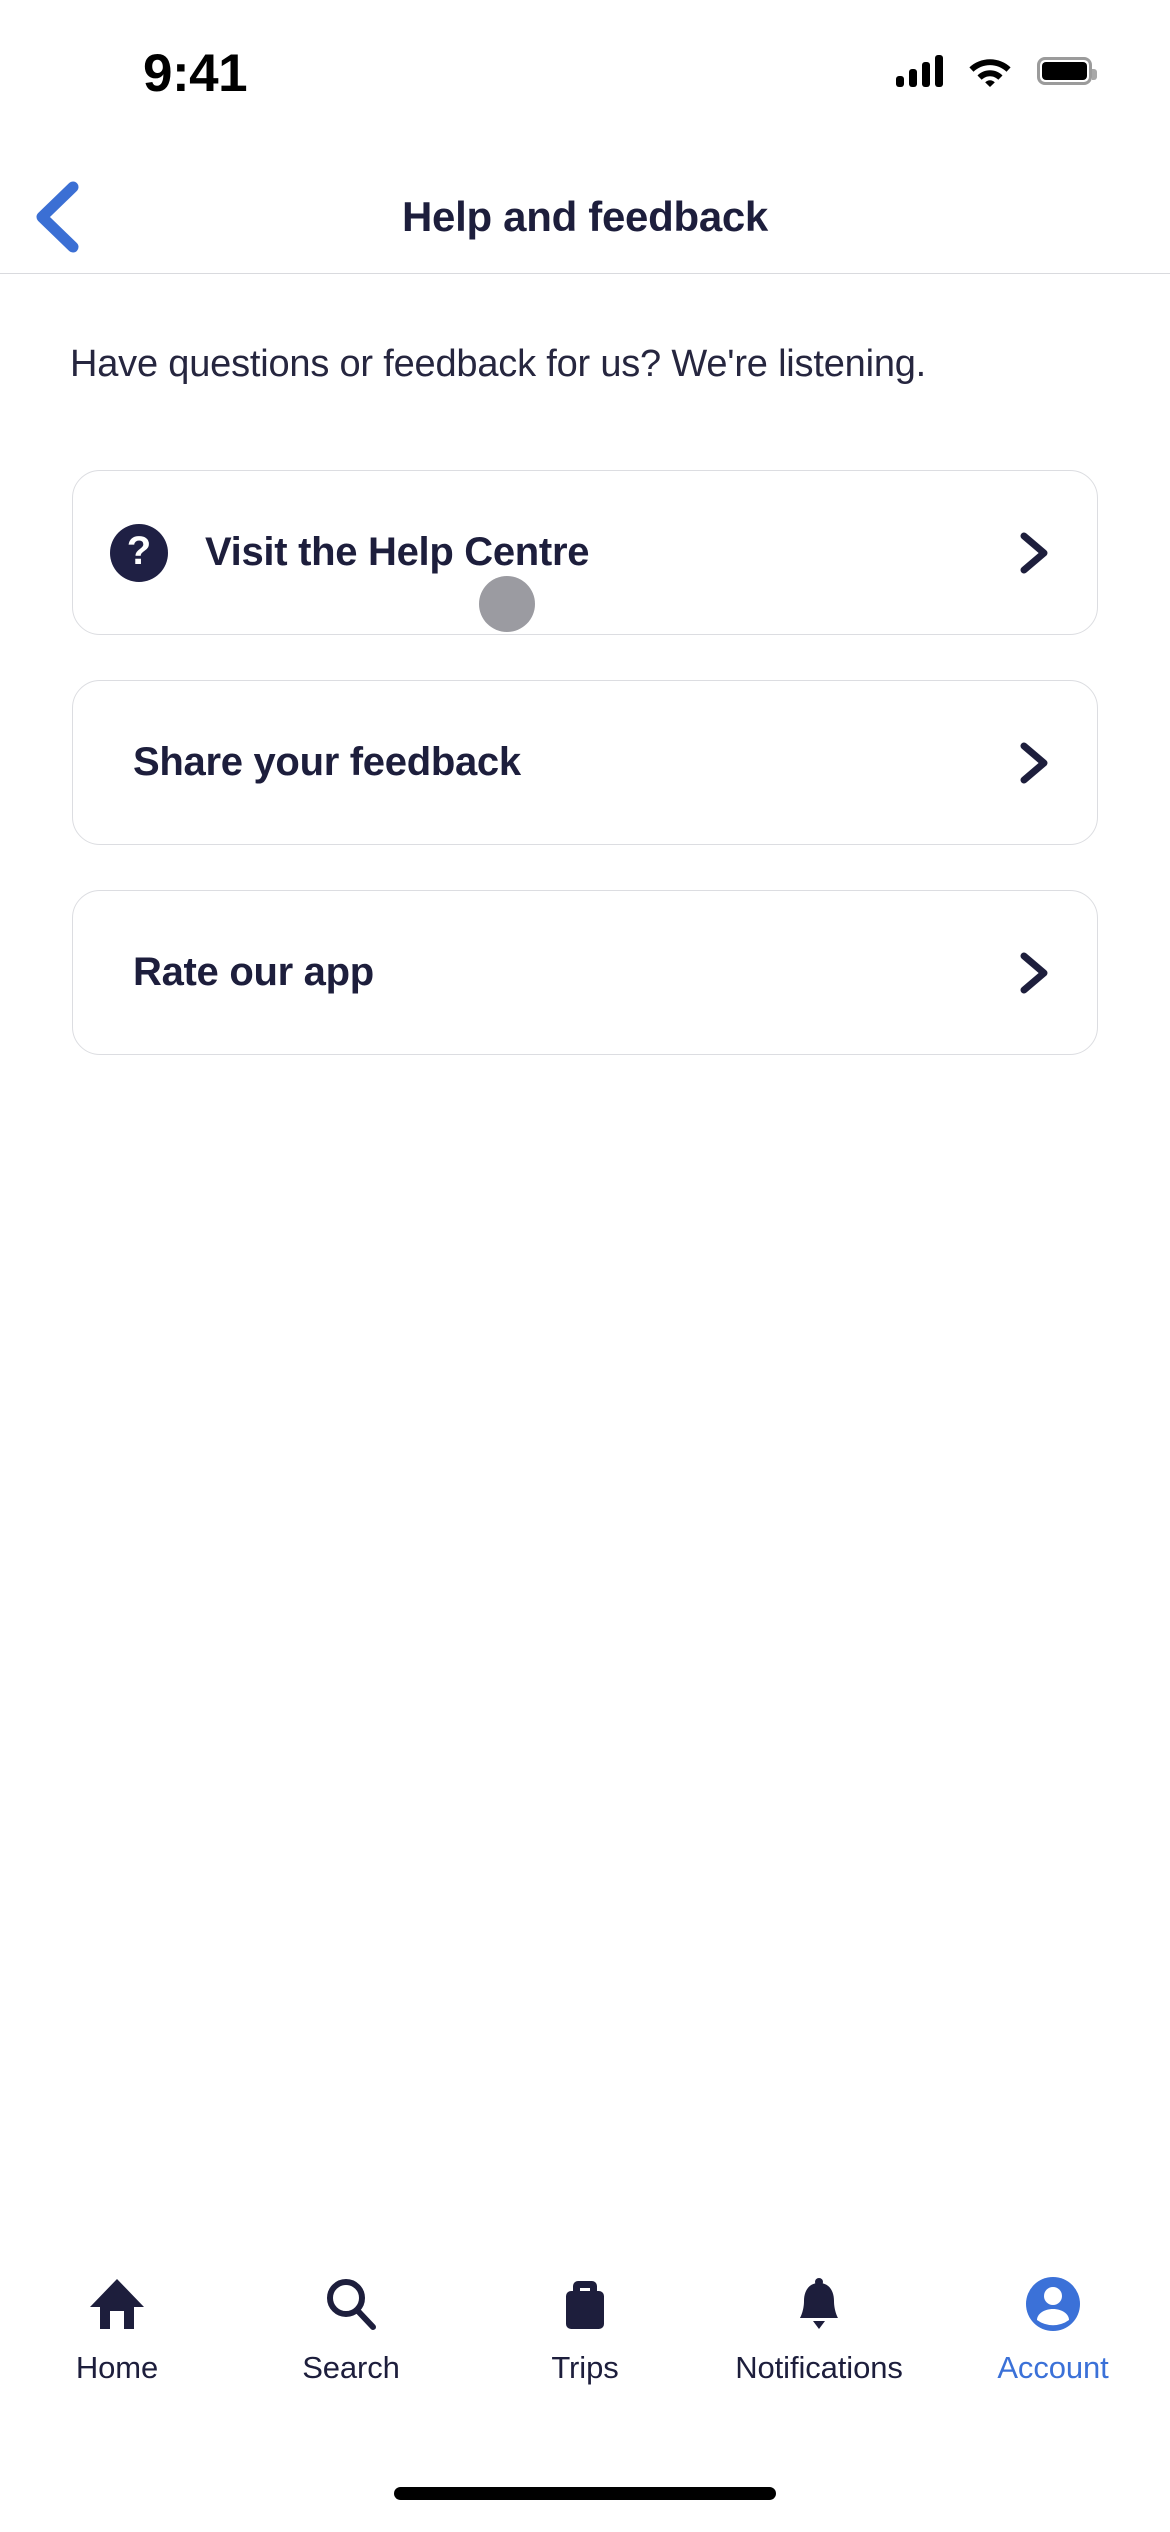 The width and height of the screenshot is (1170, 2532). Describe the element at coordinates (327, 762) in the screenshot. I see `share-feedback-label: Share your feedback` at that location.